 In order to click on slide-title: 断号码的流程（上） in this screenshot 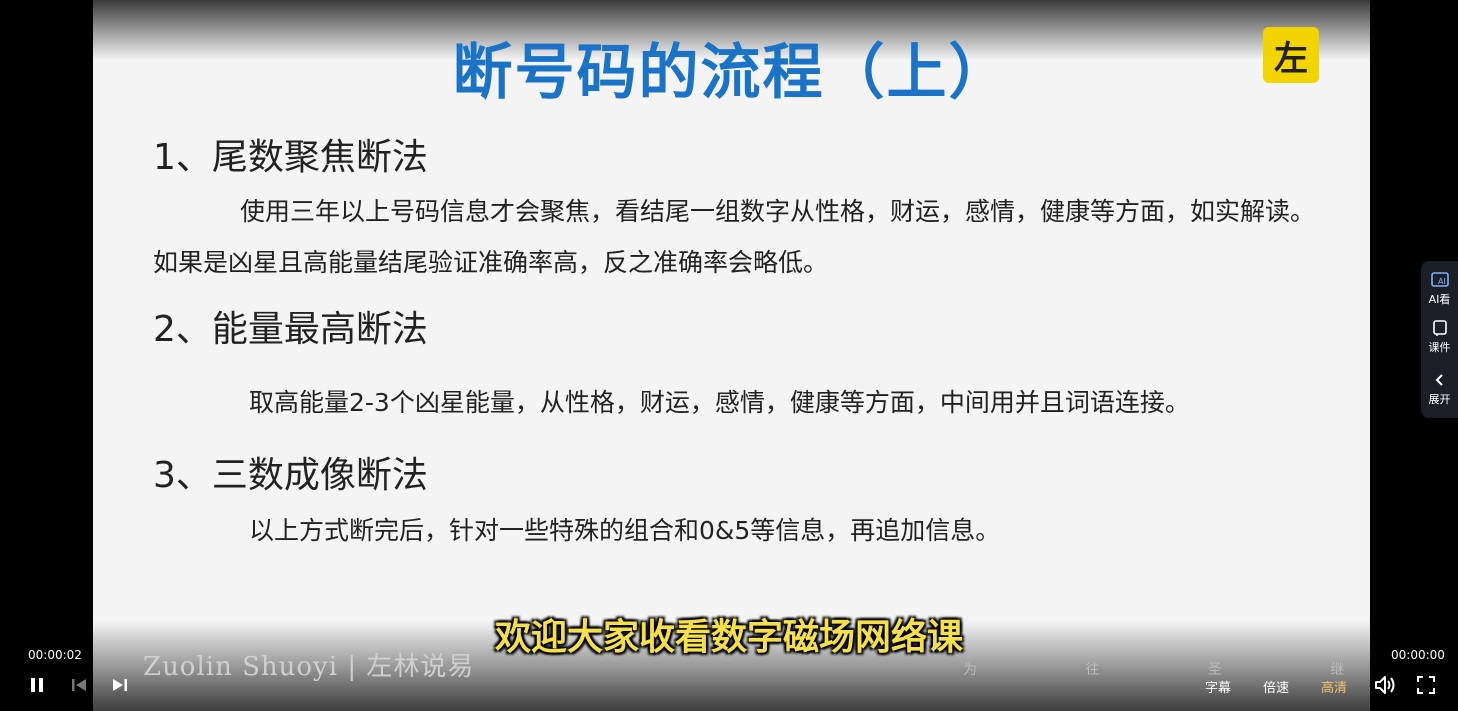, I will do `click(731, 73)`.